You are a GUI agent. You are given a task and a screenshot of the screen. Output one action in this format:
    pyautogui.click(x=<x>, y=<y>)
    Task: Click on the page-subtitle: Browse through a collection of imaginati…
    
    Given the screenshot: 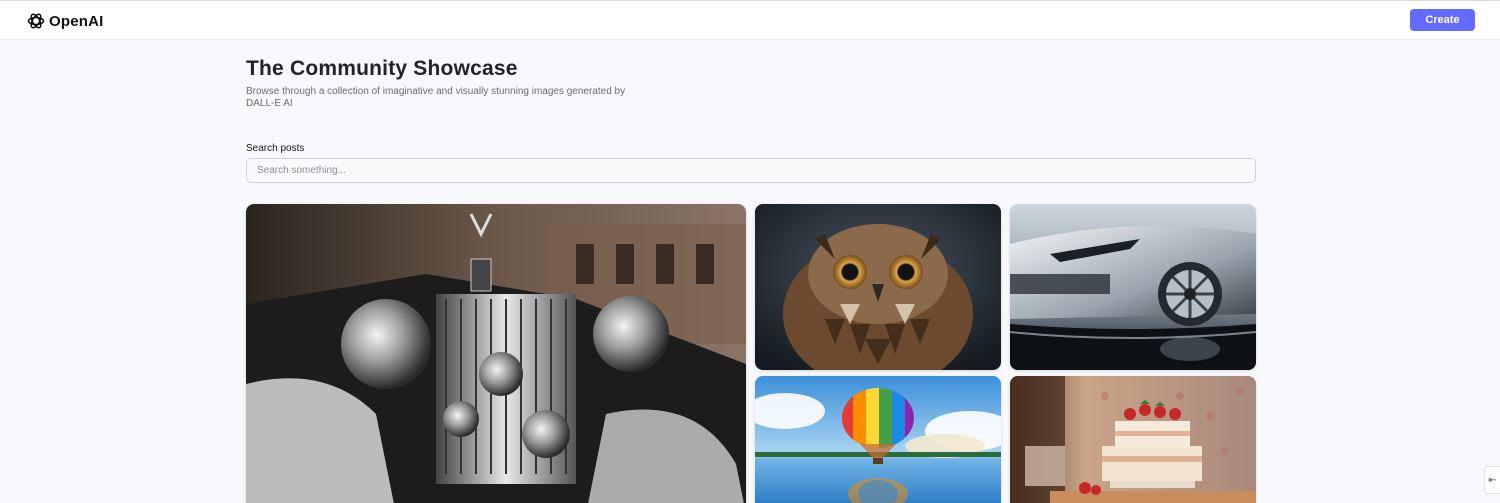 What is the action you would take?
    pyautogui.click(x=436, y=97)
    